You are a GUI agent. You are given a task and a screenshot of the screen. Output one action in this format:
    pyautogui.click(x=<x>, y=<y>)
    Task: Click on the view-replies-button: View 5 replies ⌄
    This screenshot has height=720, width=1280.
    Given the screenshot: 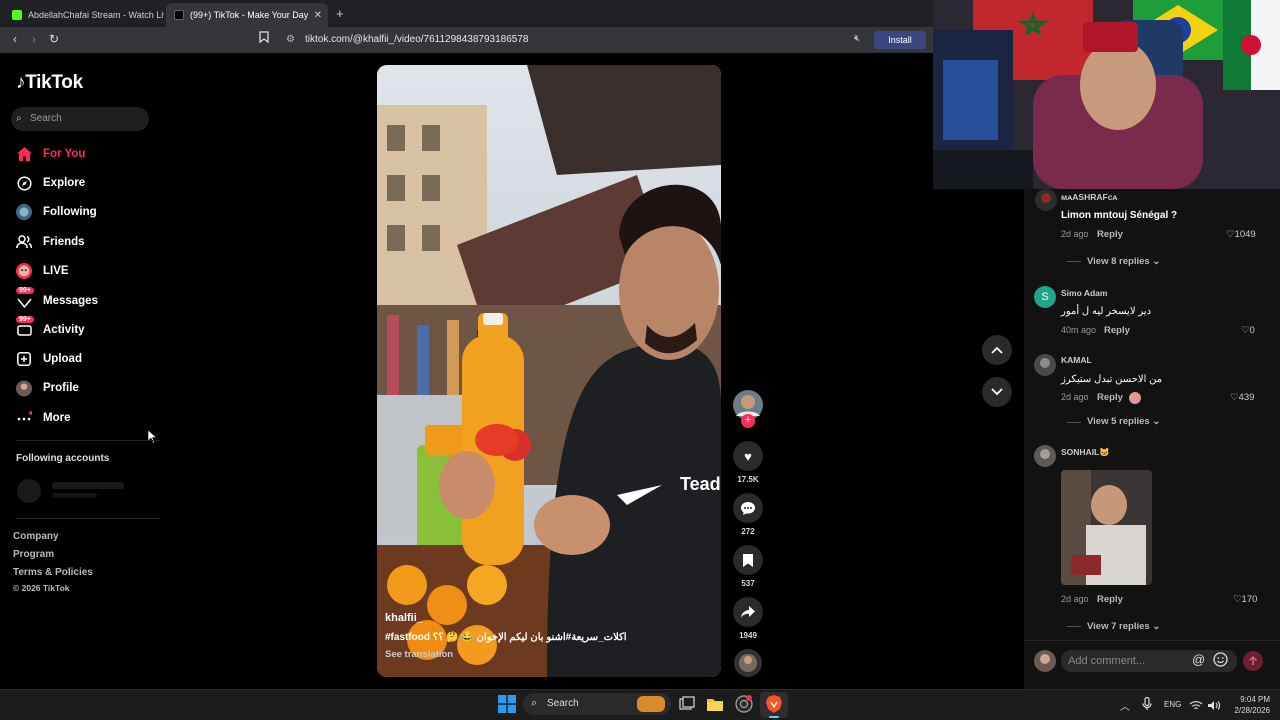 What is the action you would take?
    pyautogui.click(x=1123, y=421)
    